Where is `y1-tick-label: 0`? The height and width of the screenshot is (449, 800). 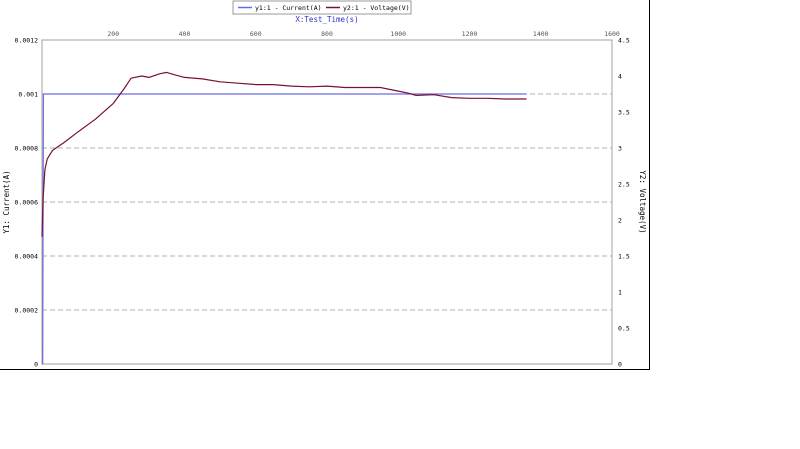 y1-tick-label: 0 is located at coordinates (36, 365).